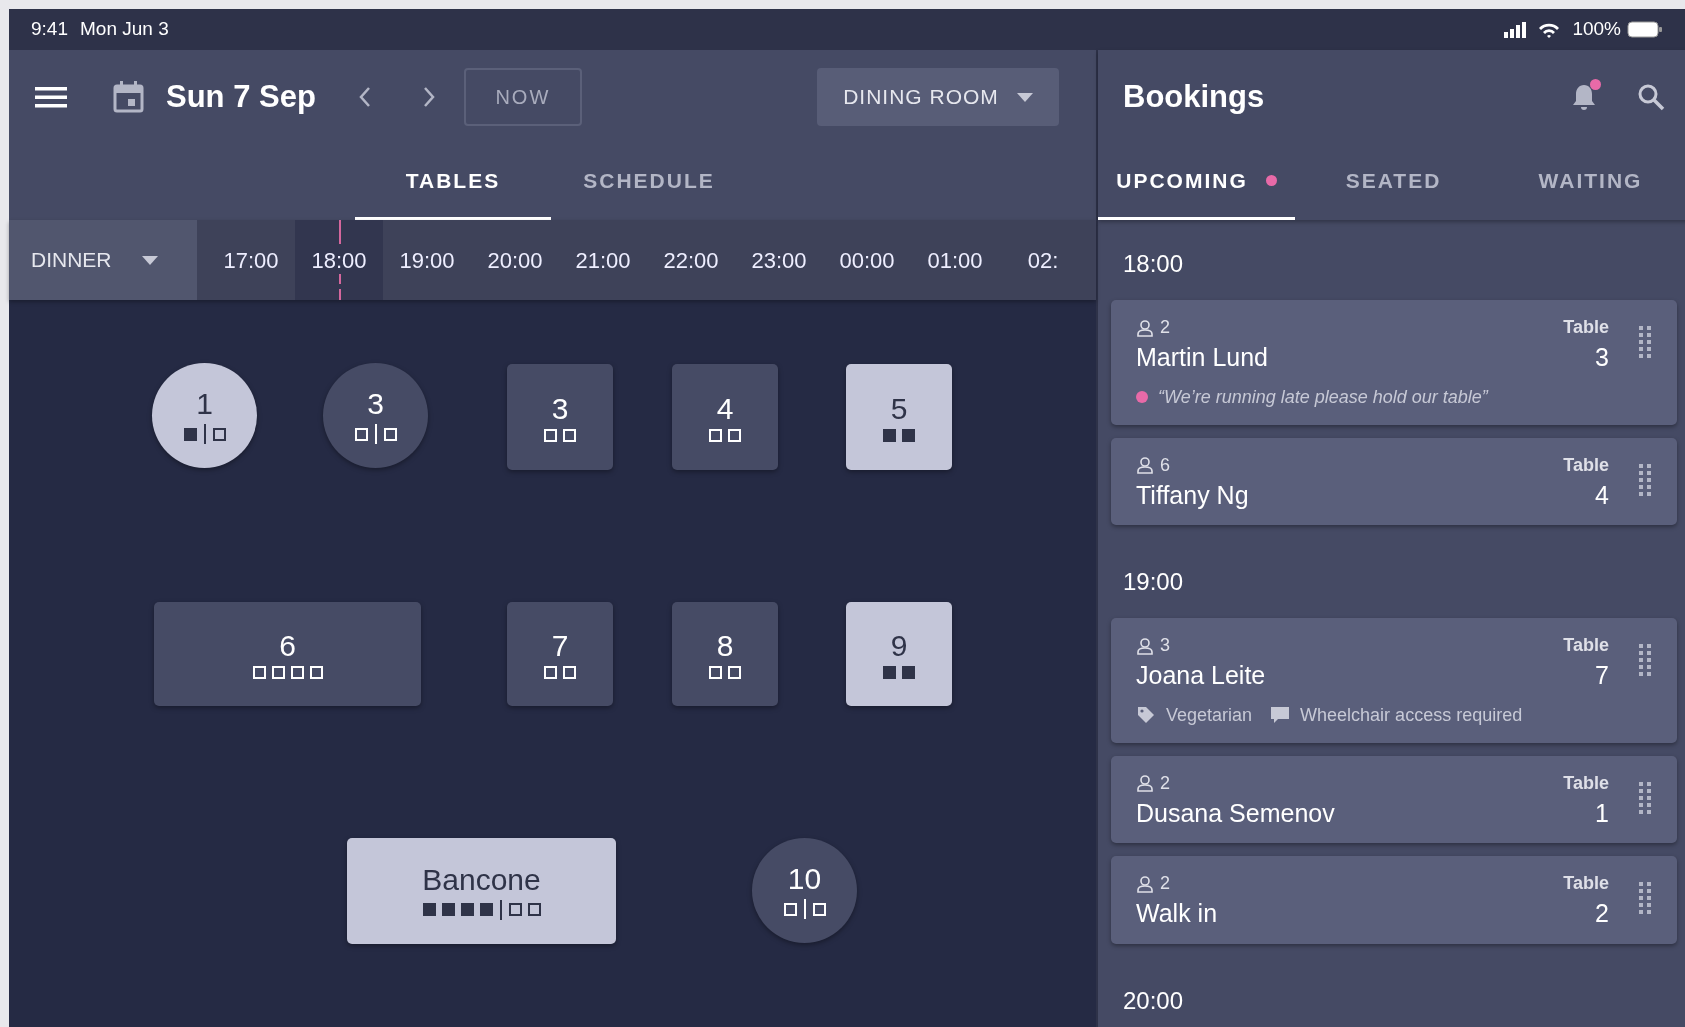 The image size is (1685, 1027). I want to click on guest-name: Joana Leite, so click(1201, 675).